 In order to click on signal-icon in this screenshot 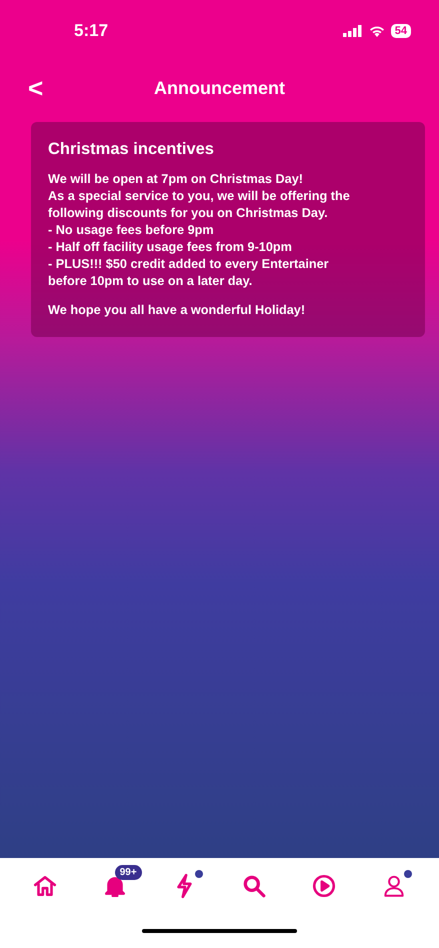, I will do `click(352, 31)`.